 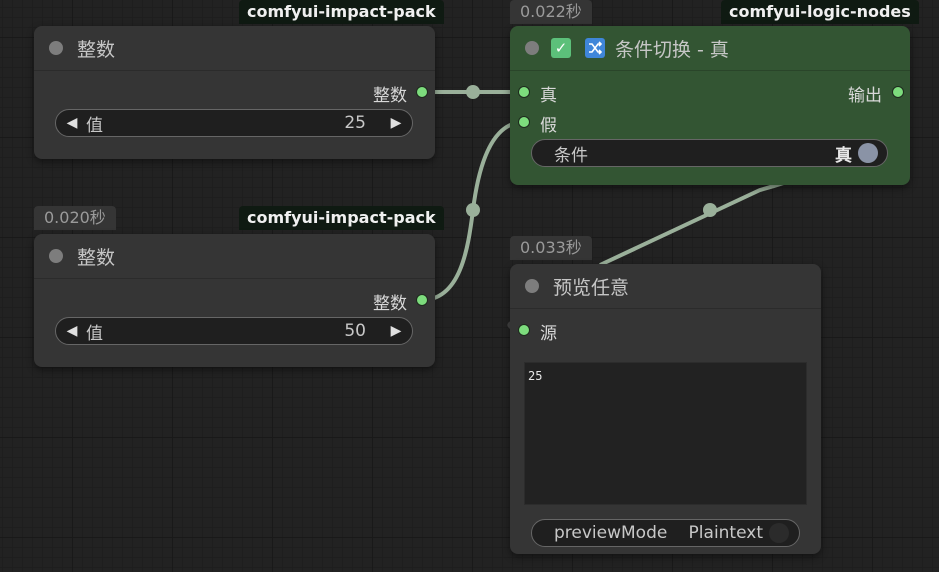 What do you see at coordinates (709, 153) in the screenshot?
I see `condition-toggle-widget: 条件 真` at bounding box center [709, 153].